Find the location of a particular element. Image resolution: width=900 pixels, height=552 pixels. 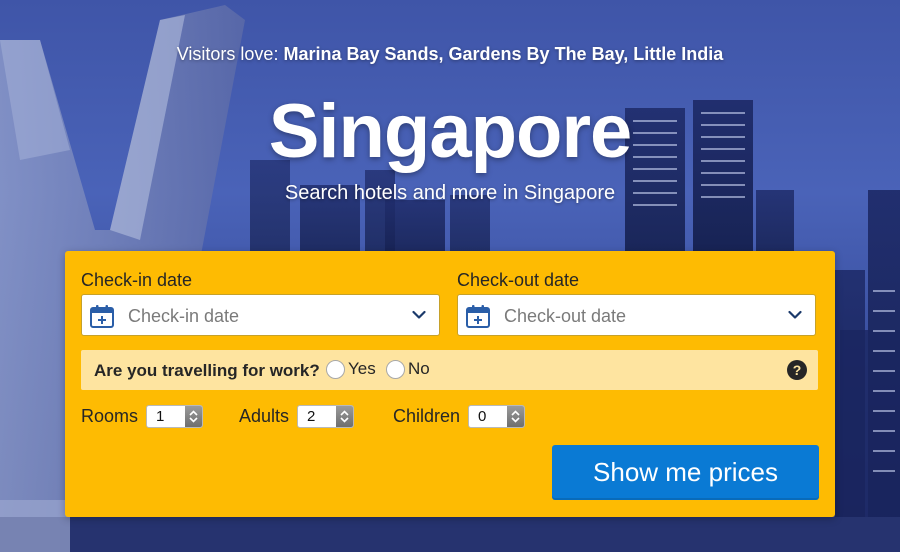

children-label: Children is located at coordinates (427, 416).